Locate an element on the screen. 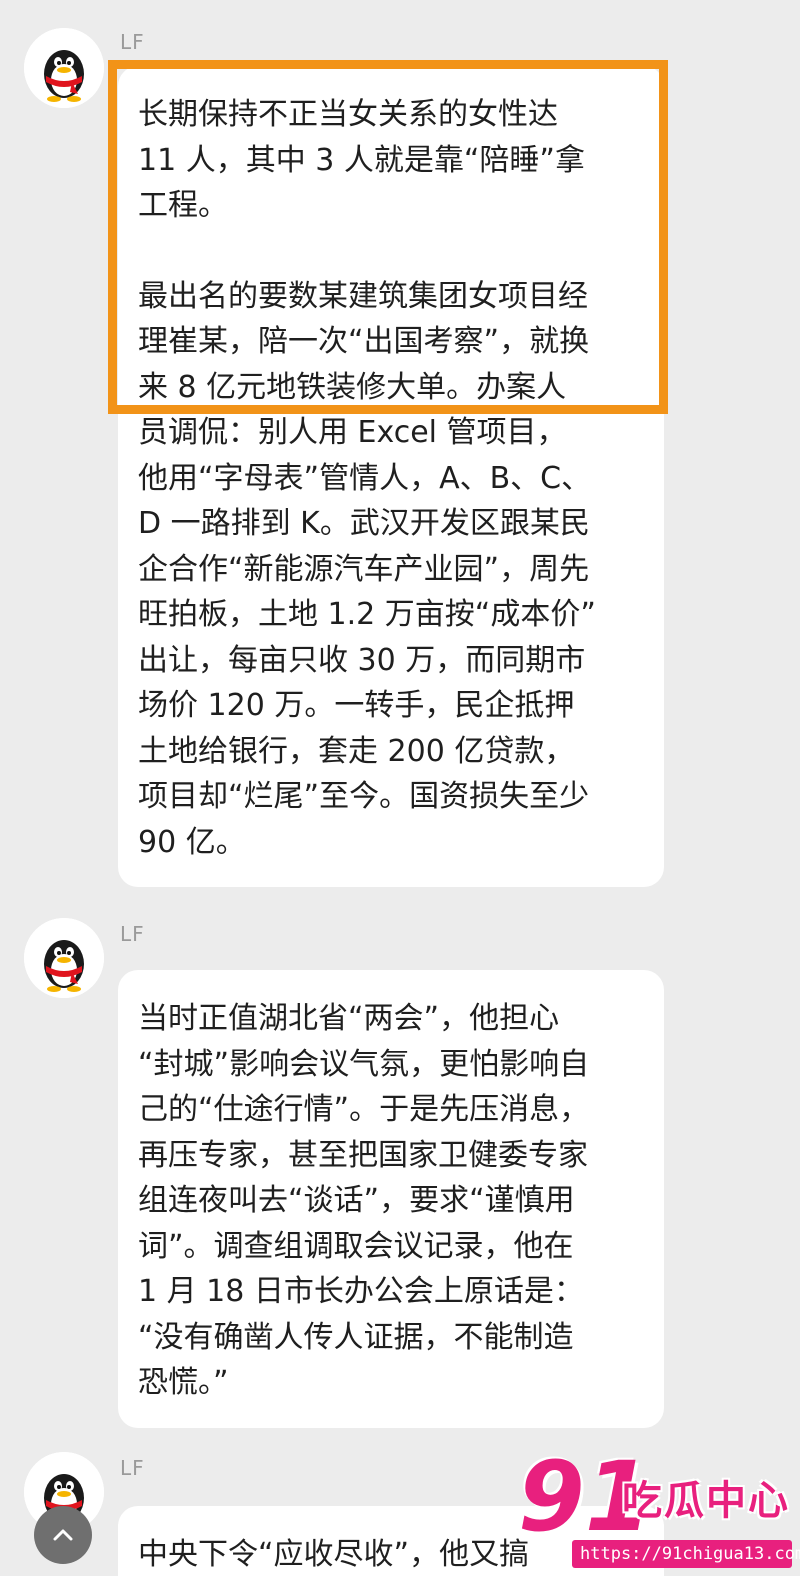  watermark-url: https://91chigua13.com is located at coordinates (686, 1554).